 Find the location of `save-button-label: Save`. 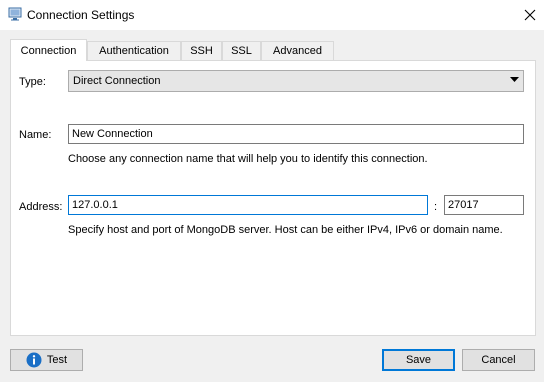

save-button-label: Save is located at coordinates (418, 360).